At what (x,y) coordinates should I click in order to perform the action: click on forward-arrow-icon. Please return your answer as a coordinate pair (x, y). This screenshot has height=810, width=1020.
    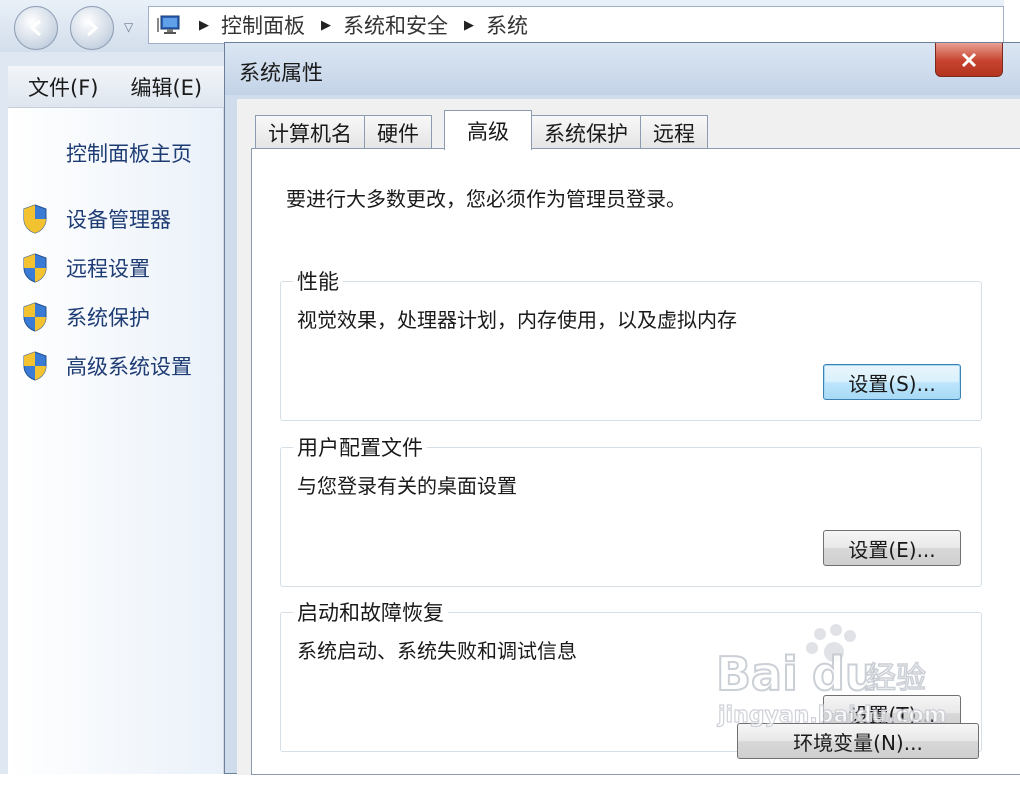
    Looking at the image, I should click on (93, 28).